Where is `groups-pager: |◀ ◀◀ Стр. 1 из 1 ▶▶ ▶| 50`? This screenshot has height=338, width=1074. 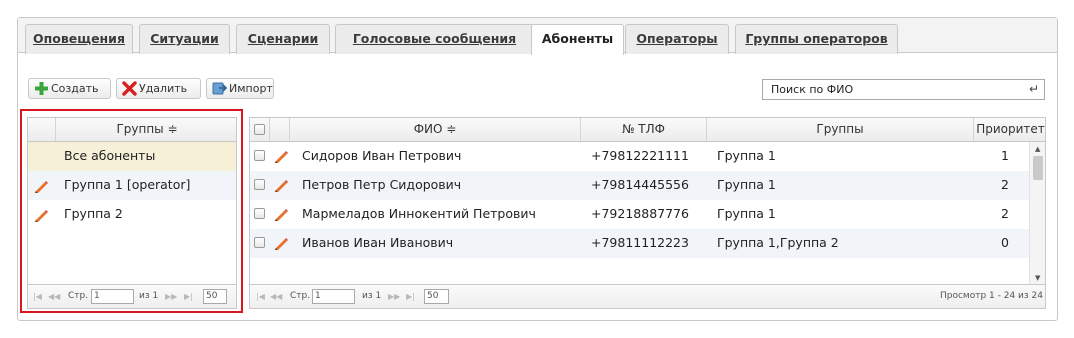 groups-pager: |◀ ◀◀ Стр. 1 из 1 ▶▶ ▶| 50 is located at coordinates (132, 296).